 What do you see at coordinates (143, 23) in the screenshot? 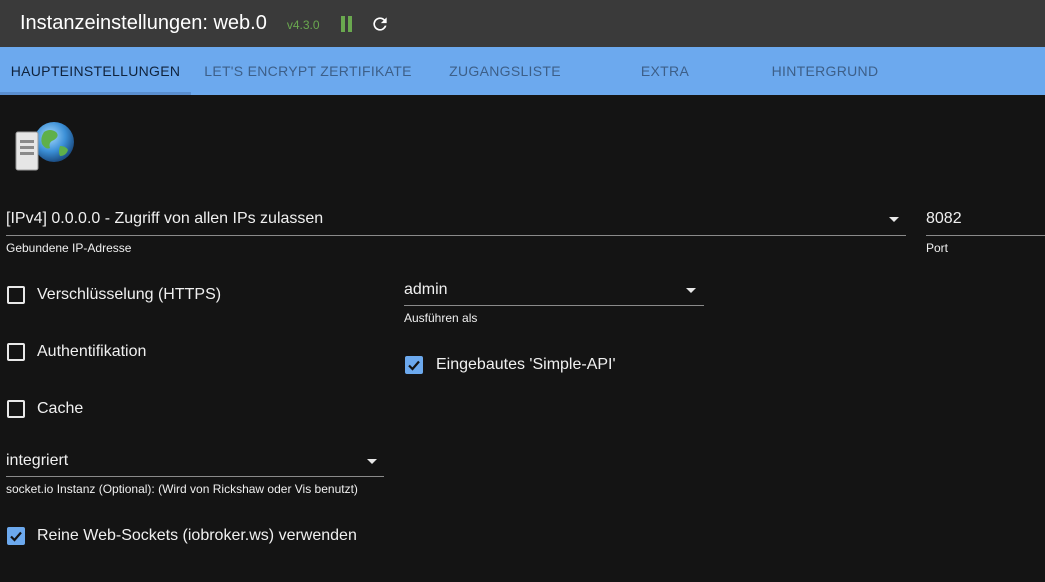
I see `page-title: Instanzeinstellungen: web.0` at bounding box center [143, 23].